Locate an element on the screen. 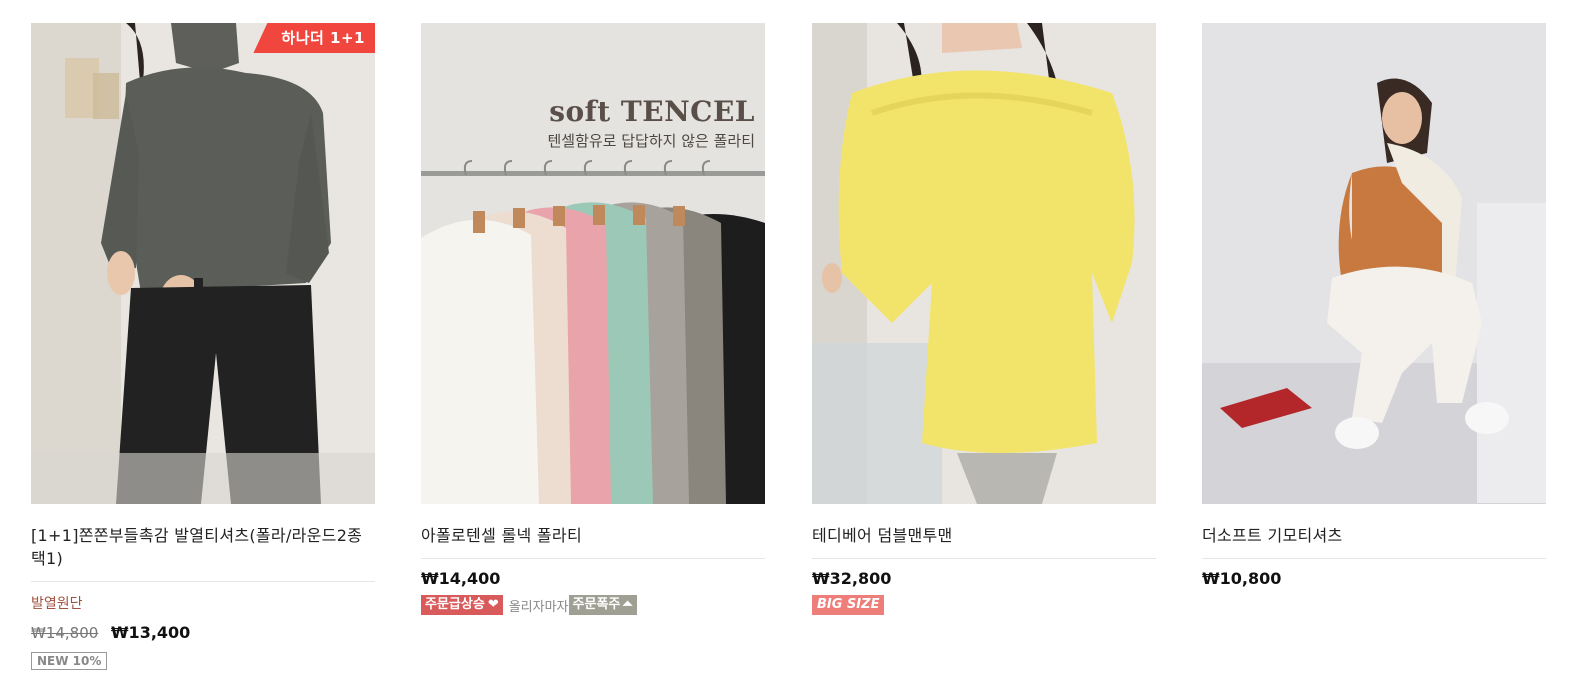 This screenshot has height=686, width=1596. big-size-tag: BIG SIZE is located at coordinates (848, 605).